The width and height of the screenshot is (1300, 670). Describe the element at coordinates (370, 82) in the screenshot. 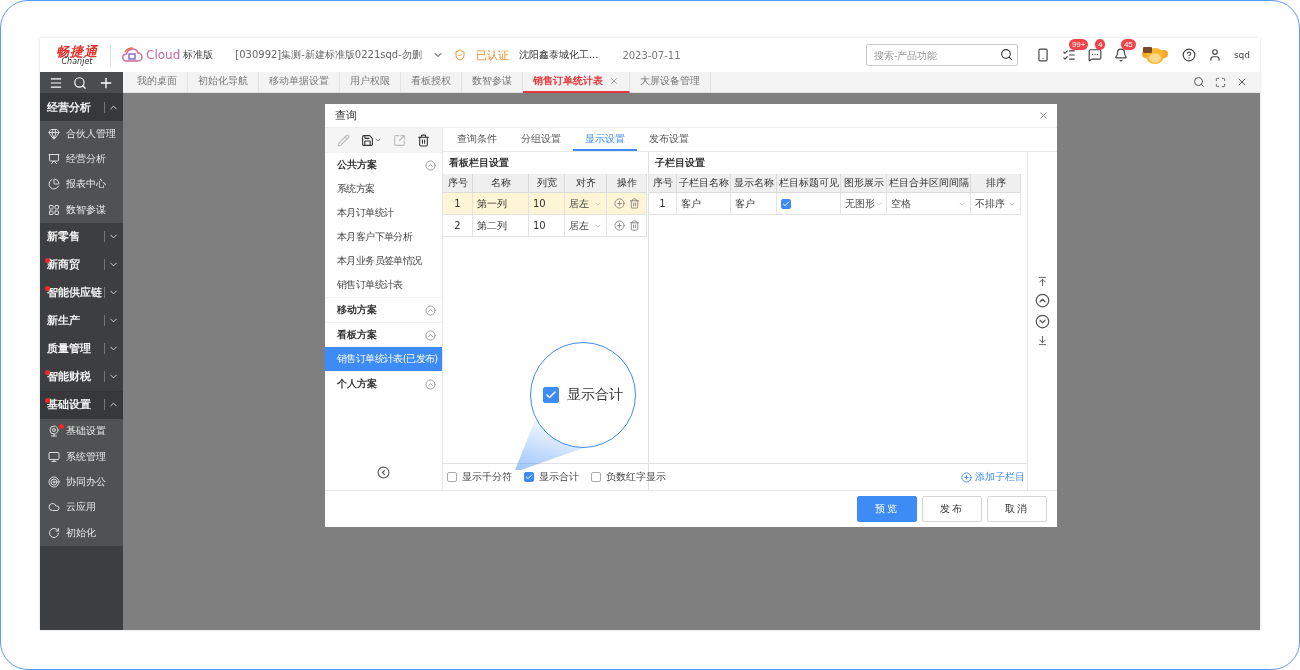

I see `tab: 用户权限` at that location.